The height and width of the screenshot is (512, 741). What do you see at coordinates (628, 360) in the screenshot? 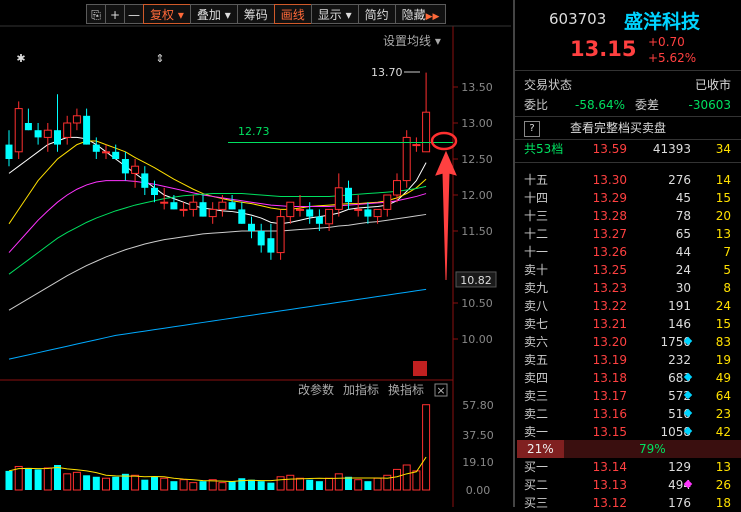
I see `ask-level-row: 卖五 13.19 232 19` at bounding box center [628, 360].